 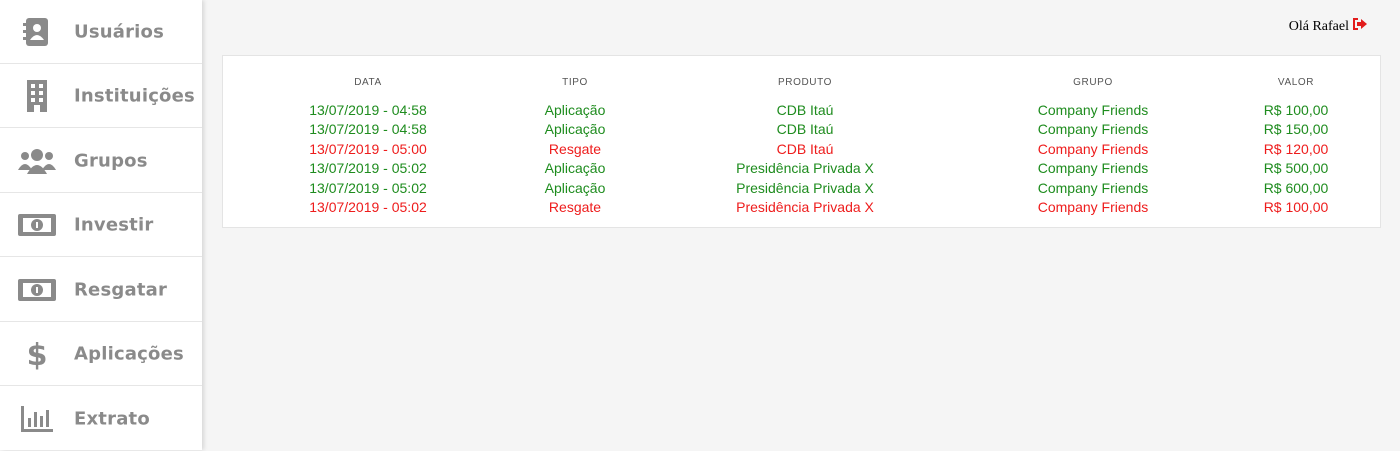 I want to click on column-header-produto: PRODUTO, so click(x=805, y=82).